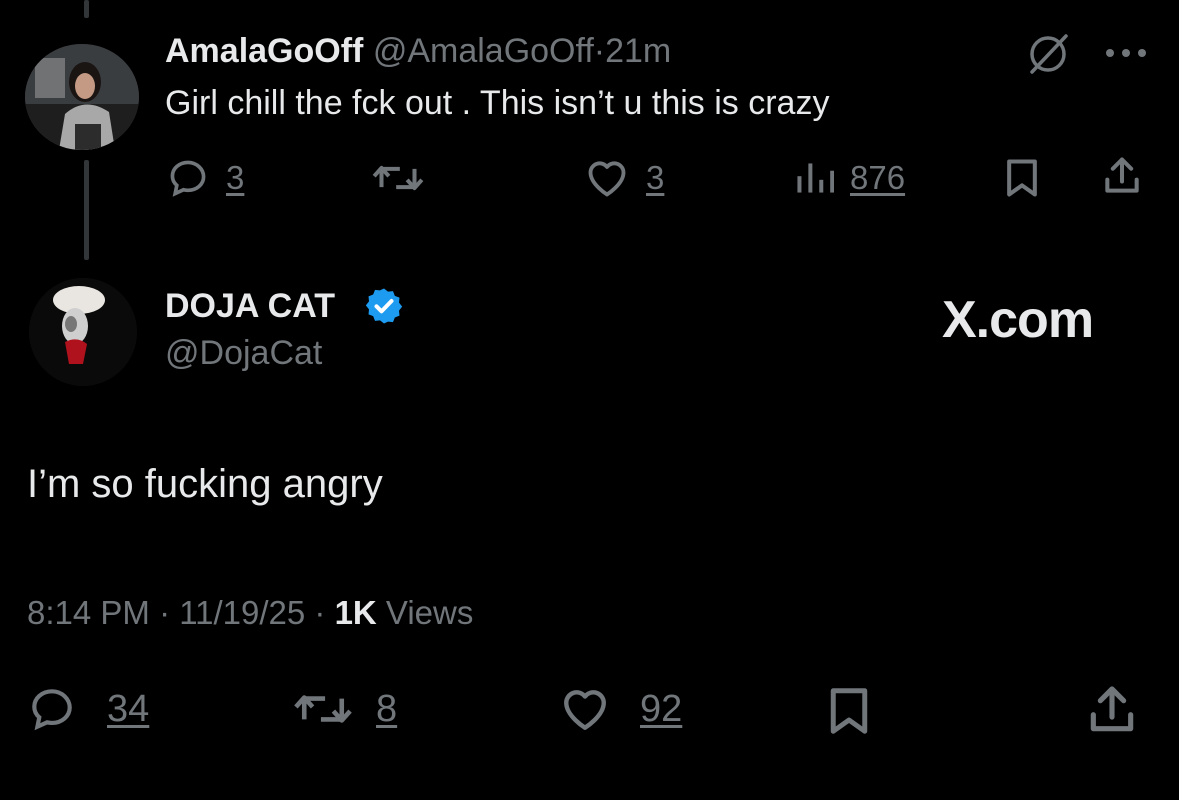 The height and width of the screenshot is (800, 1179). What do you see at coordinates (815, 178) in the screenshot?
I see `views-chart-icon` at bounding box center [815, 178].